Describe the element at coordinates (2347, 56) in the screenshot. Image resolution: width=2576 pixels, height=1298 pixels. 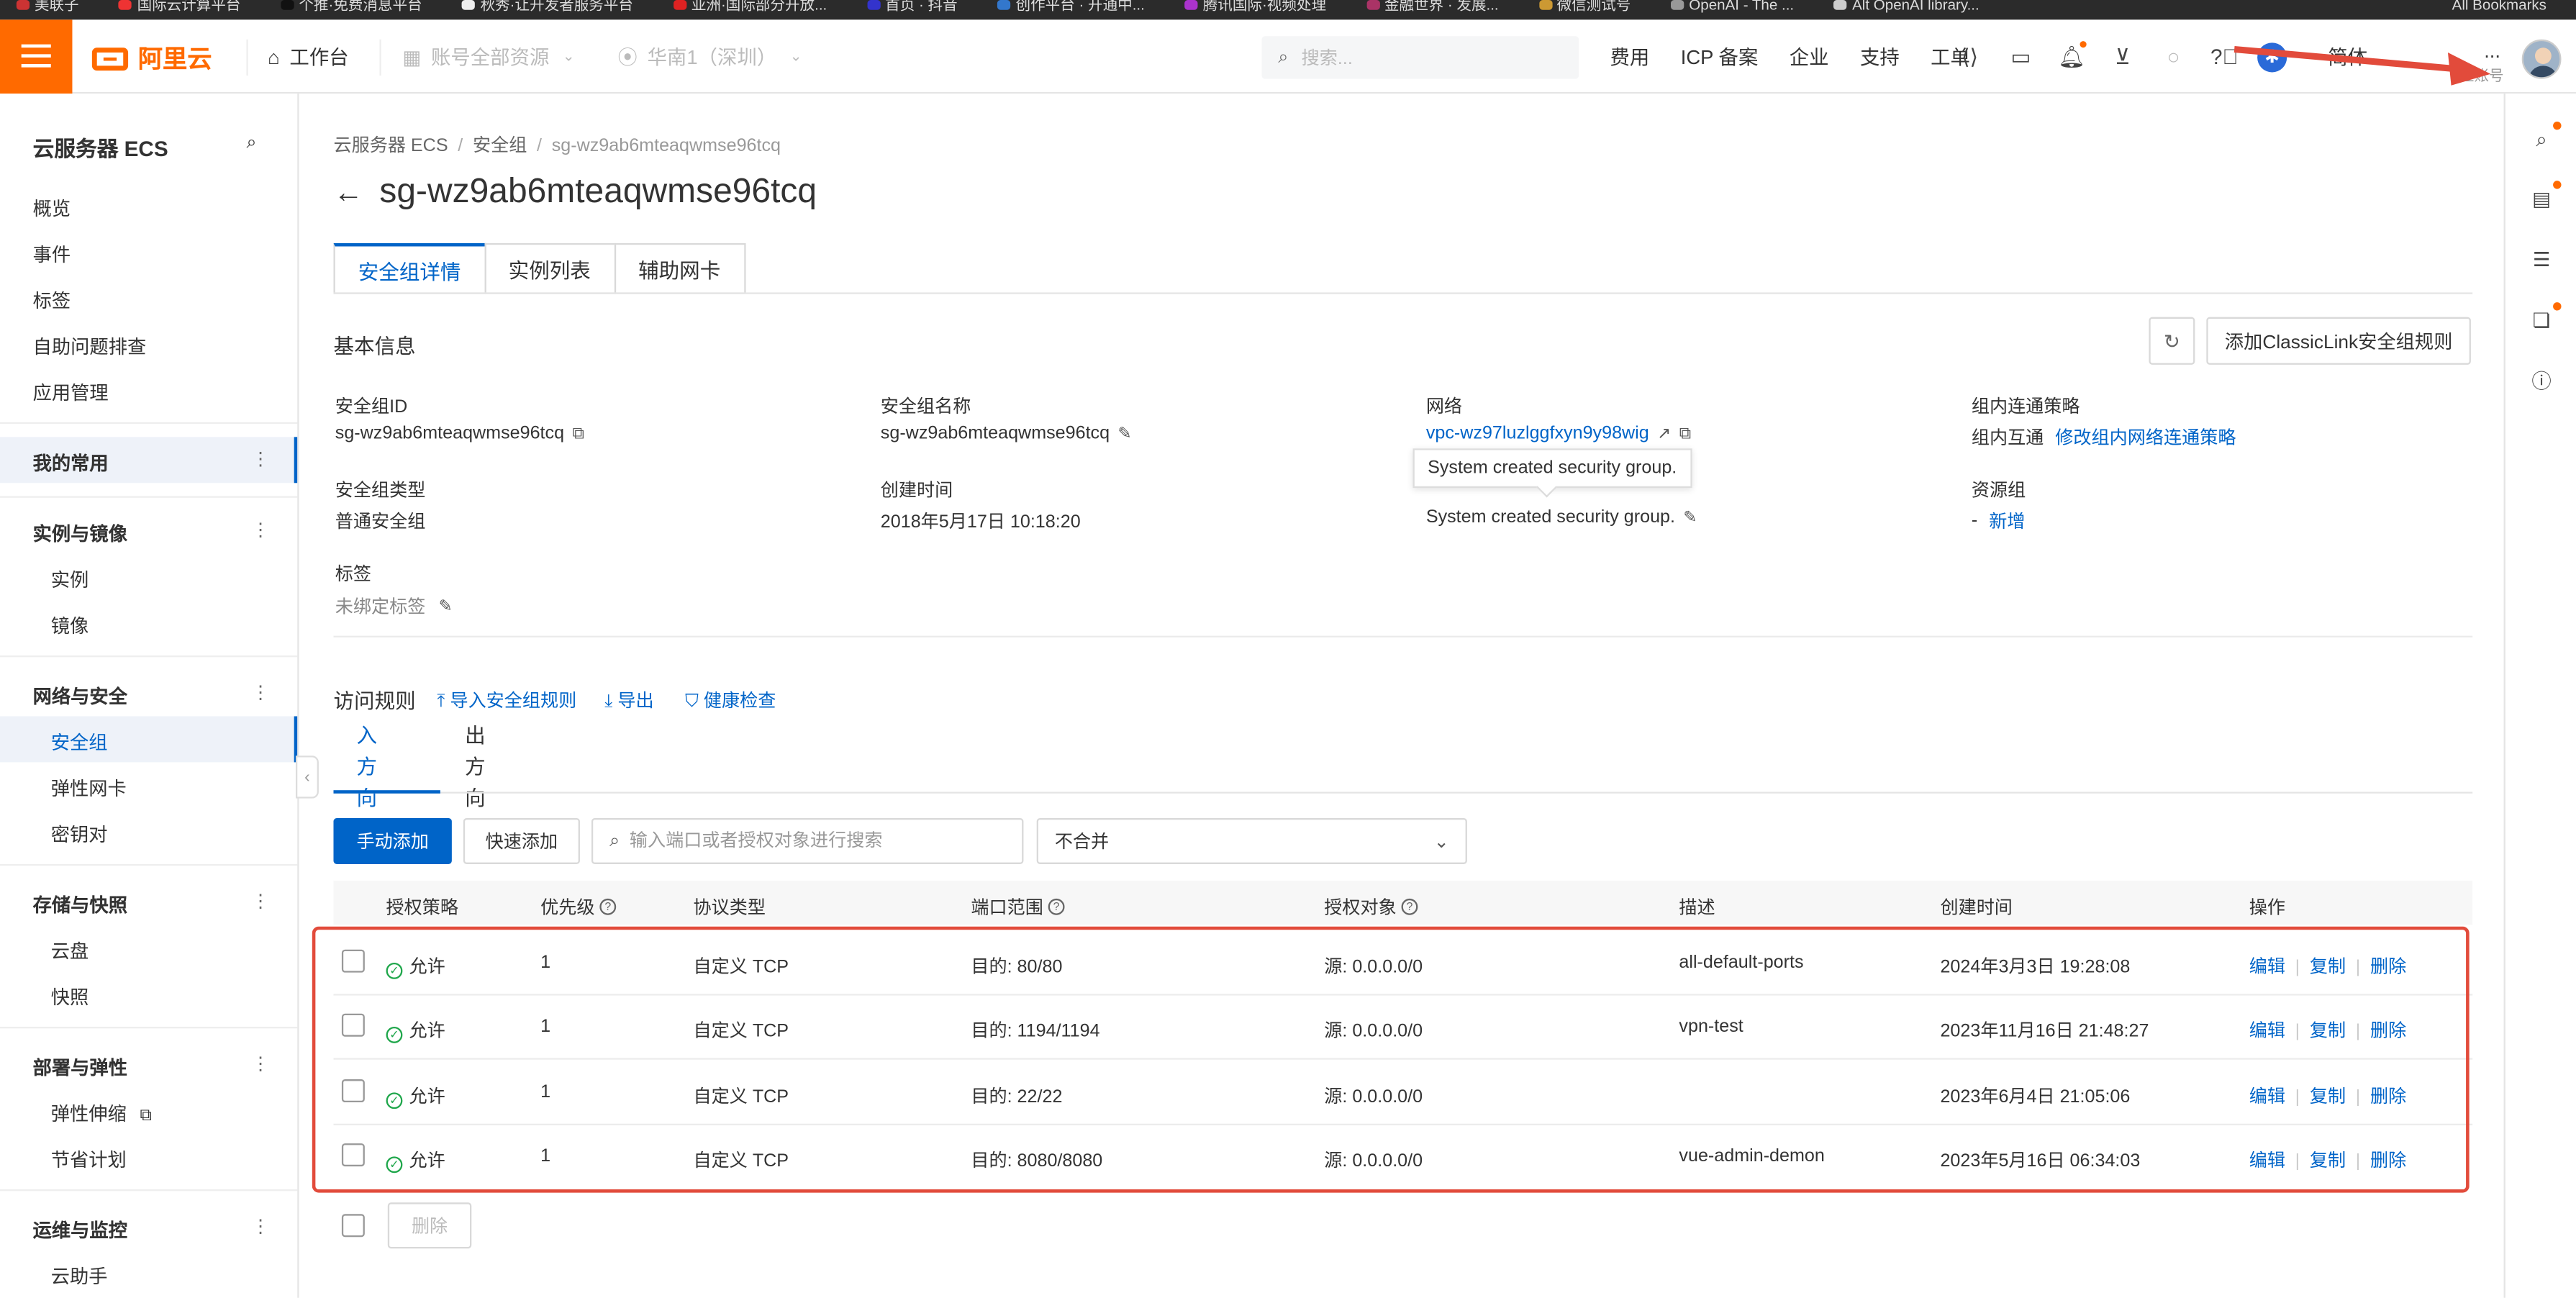
I see `language-switch: 简体` at that location.